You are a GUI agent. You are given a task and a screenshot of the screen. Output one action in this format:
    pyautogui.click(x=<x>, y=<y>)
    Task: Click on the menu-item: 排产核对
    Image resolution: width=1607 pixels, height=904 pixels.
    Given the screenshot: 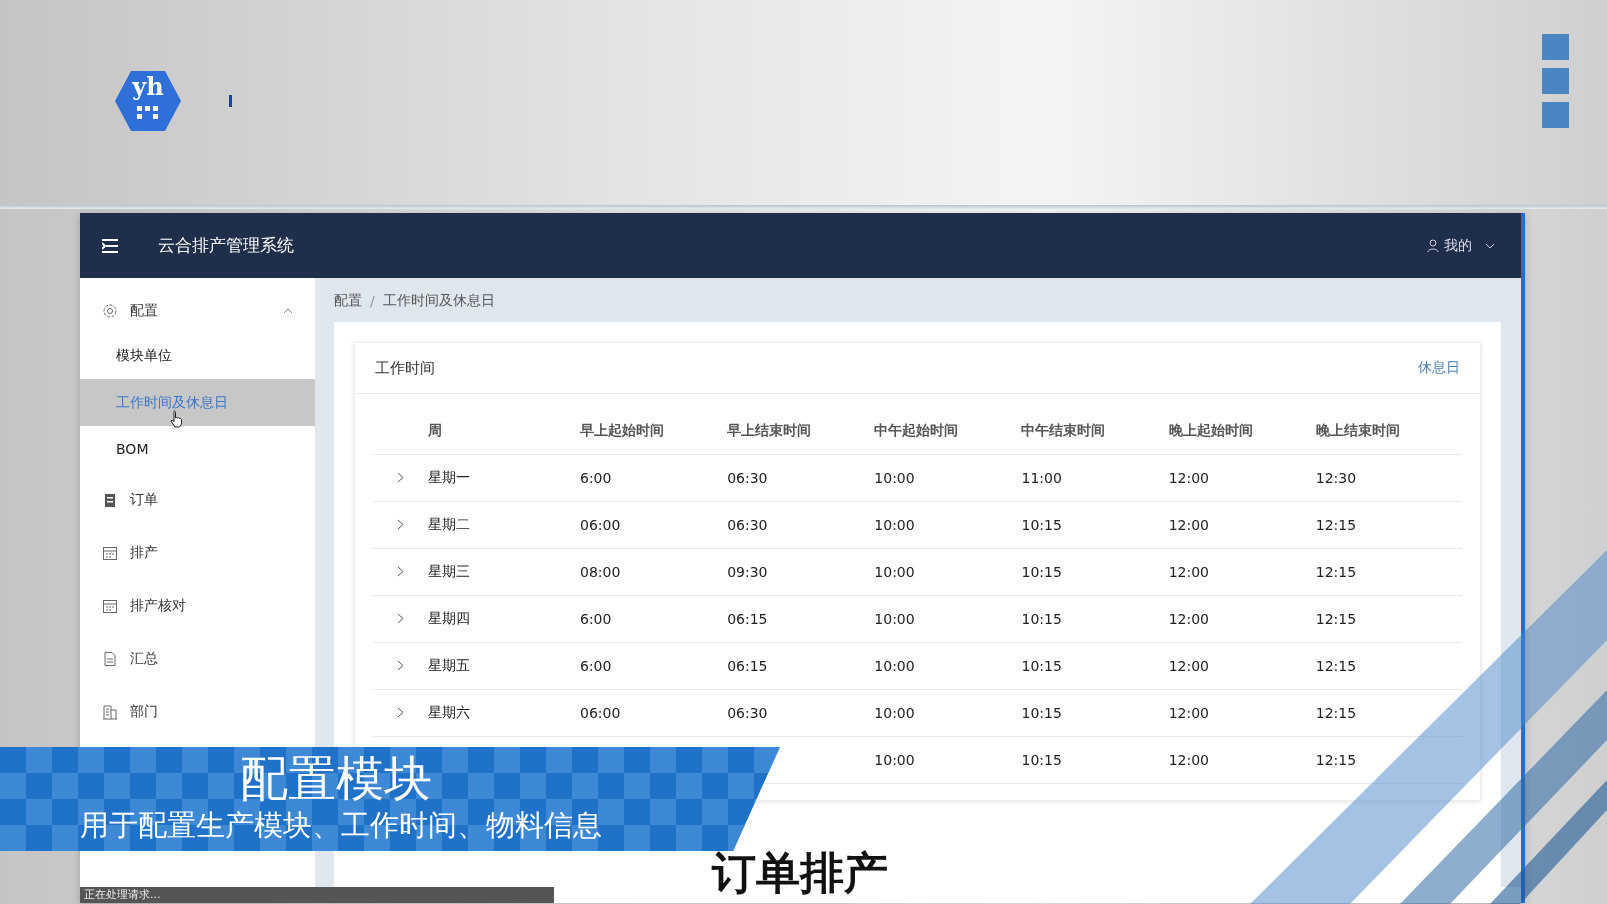 What is the action you would take?
    pyautogui.click(x=197, y=605)
    